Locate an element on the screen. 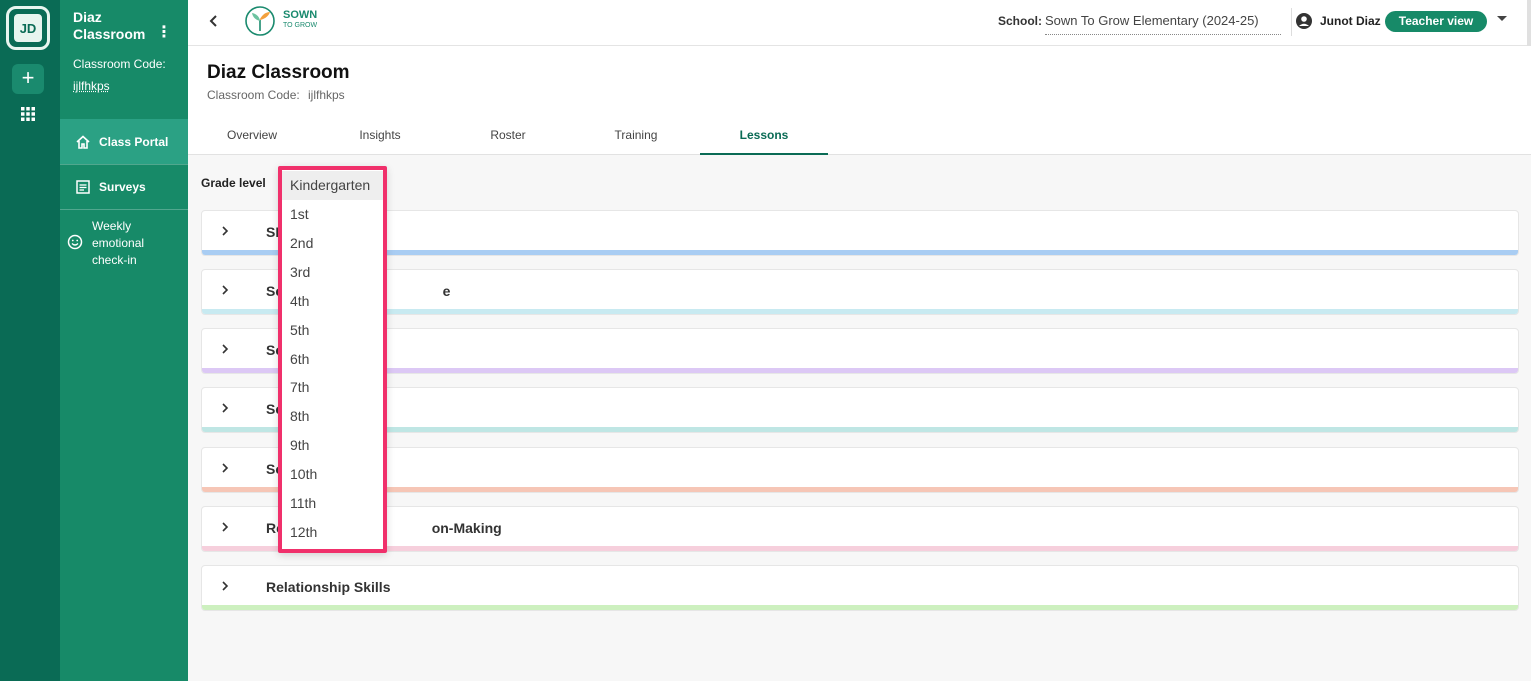 This screenshot has height=681, width=1531. chevron-down-icon is located at coordinates (1502, 18).